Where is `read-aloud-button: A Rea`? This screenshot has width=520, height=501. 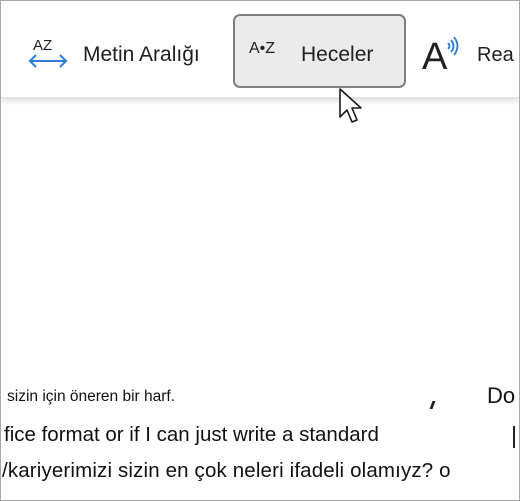
read-aloud-button: A Rea is located at coordinates (470, 53).